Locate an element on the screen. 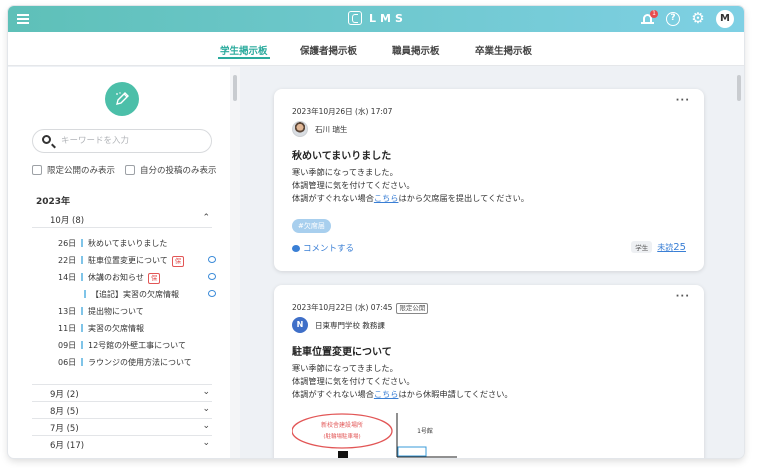 The height and width of the screenshot is (468, 760). month-row-october: 10月 (8) ⌃ is located at coordinates (122, 219).